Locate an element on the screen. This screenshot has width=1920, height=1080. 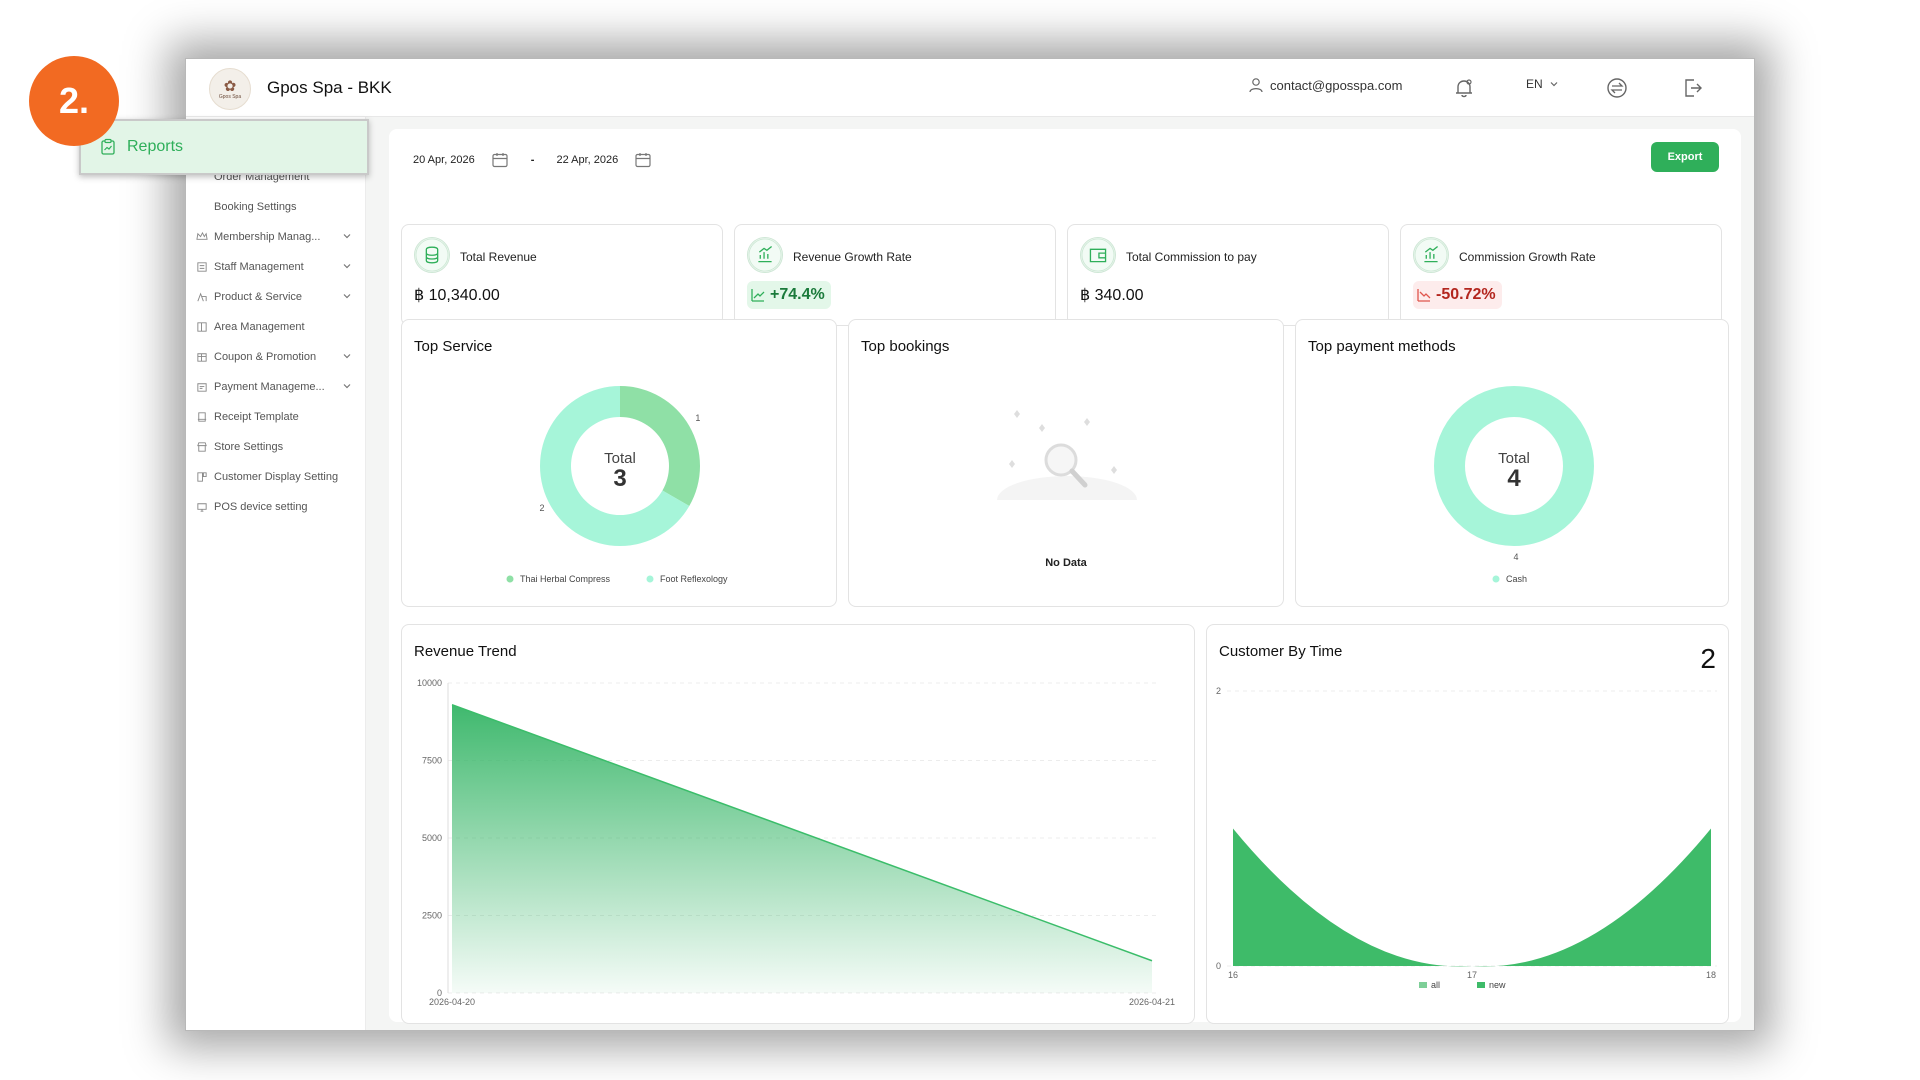
top-bookings-card: Top bookings No Data is located at coordinates (1066, 463).